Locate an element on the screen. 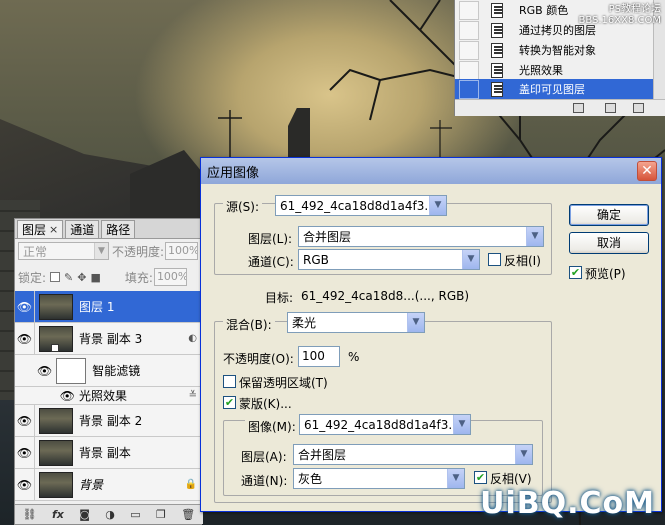 This screenshot has height=525, width=665. close-button: ✕ is located at coordinates (647, 171).